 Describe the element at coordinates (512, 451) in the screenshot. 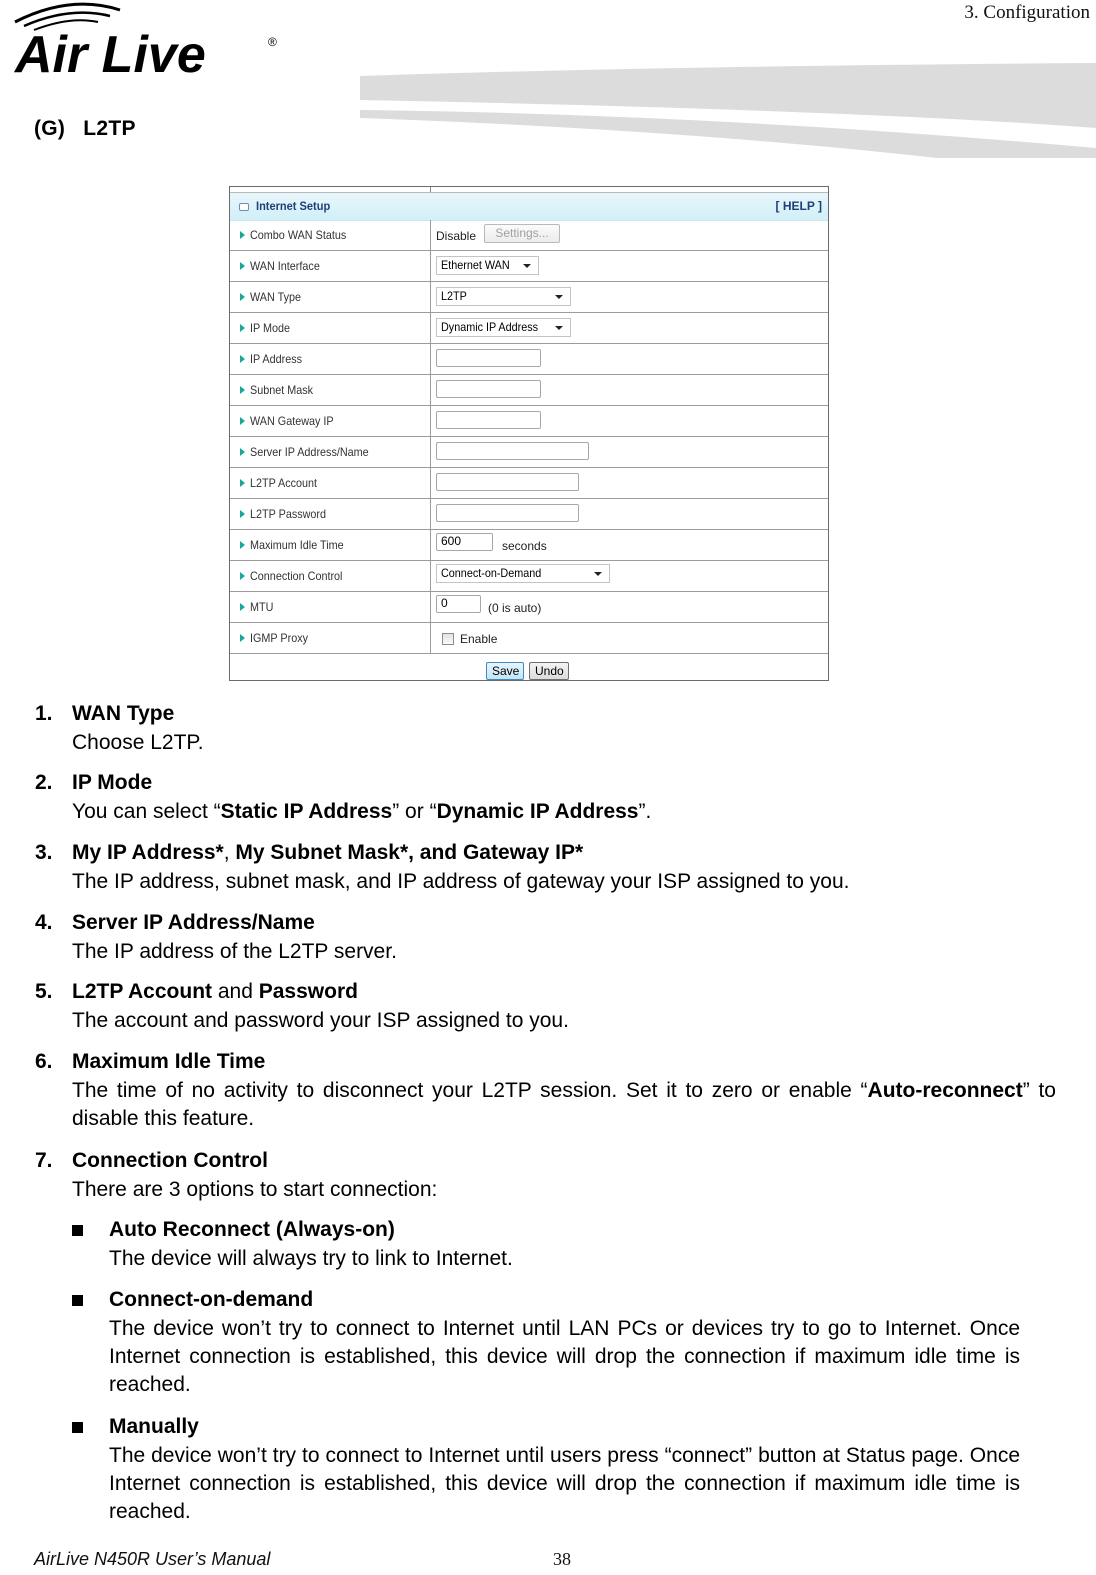

I see `server-ip-input` at that location.